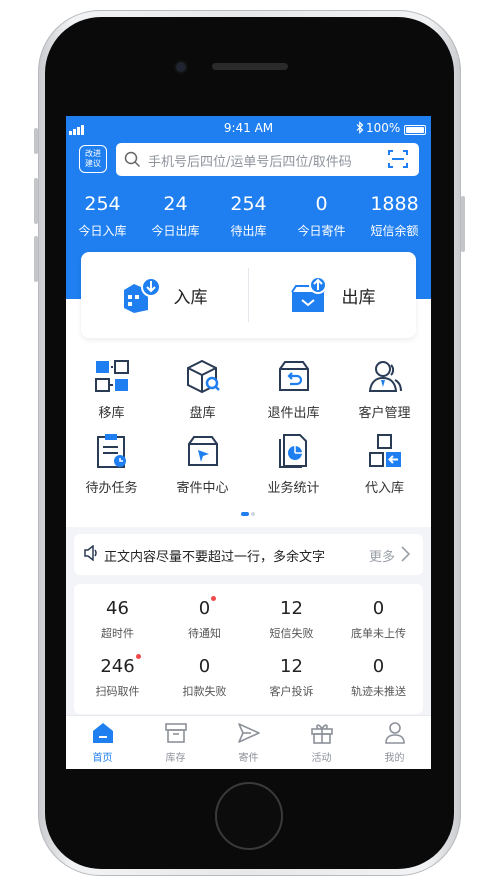  I want to click on tab-activity: 活动, so click(321, 742).